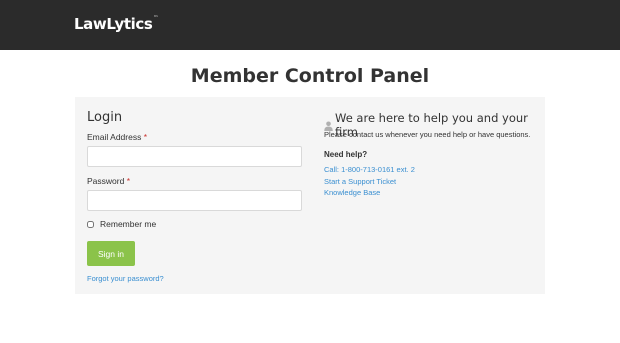  I want to click on remember-me-label: Remember me, so click(128, 224).